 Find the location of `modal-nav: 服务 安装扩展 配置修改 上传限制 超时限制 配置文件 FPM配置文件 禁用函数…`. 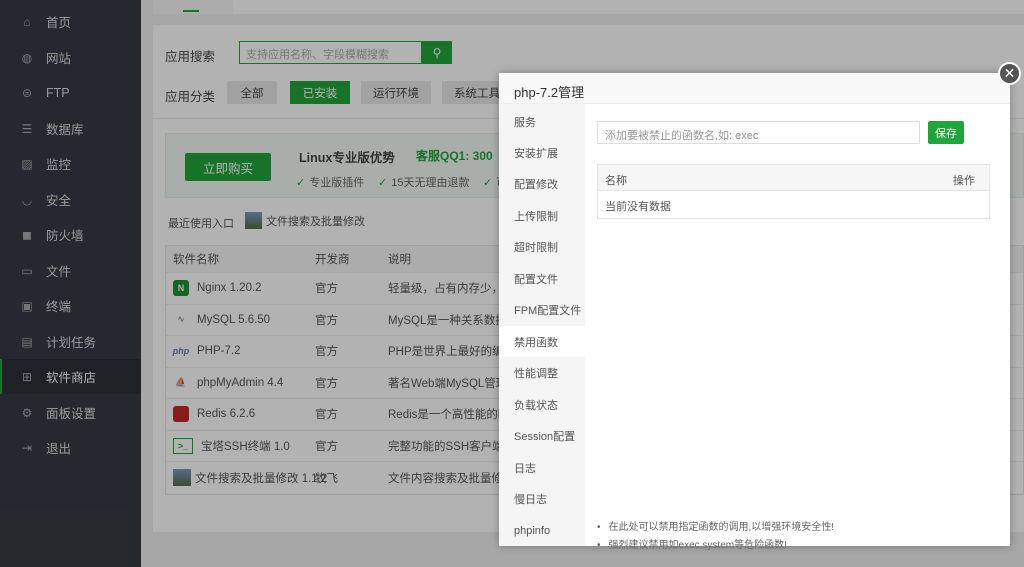

modal-nav: 服务 安装扩展 配置修改 上传限制 超时限制 配置文件 FPM配置文件 禁用函数… is located at coordinates (542, 325).